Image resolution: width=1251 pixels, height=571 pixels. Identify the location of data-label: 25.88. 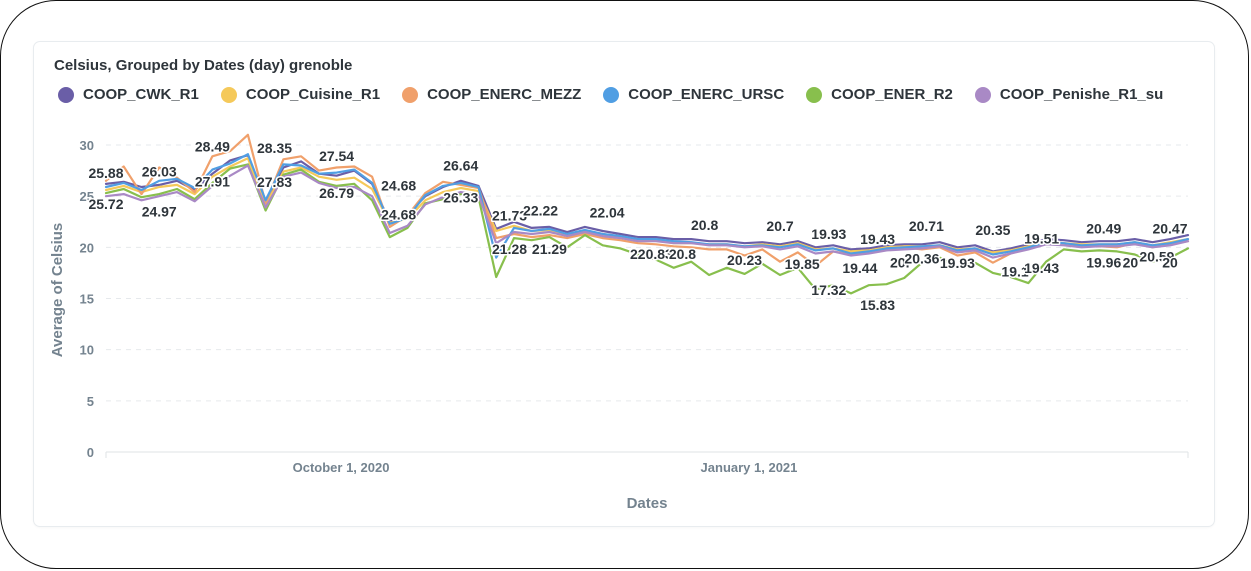
(105, 173).